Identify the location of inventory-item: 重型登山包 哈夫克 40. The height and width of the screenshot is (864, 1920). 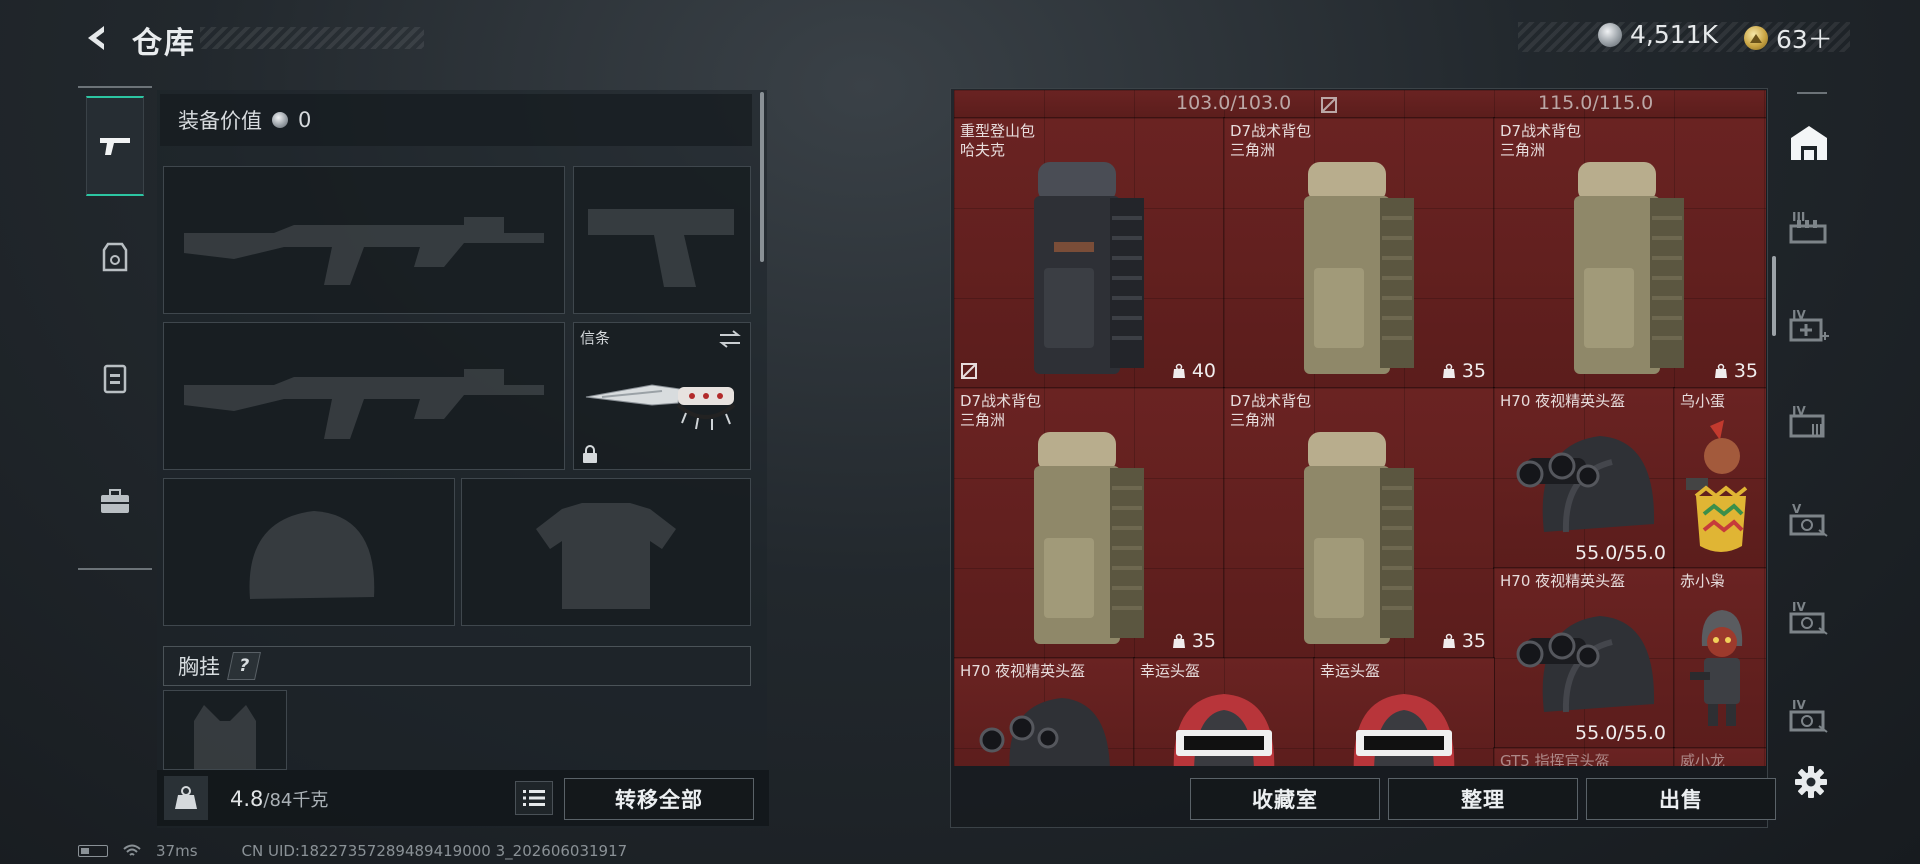
(1089, 253).